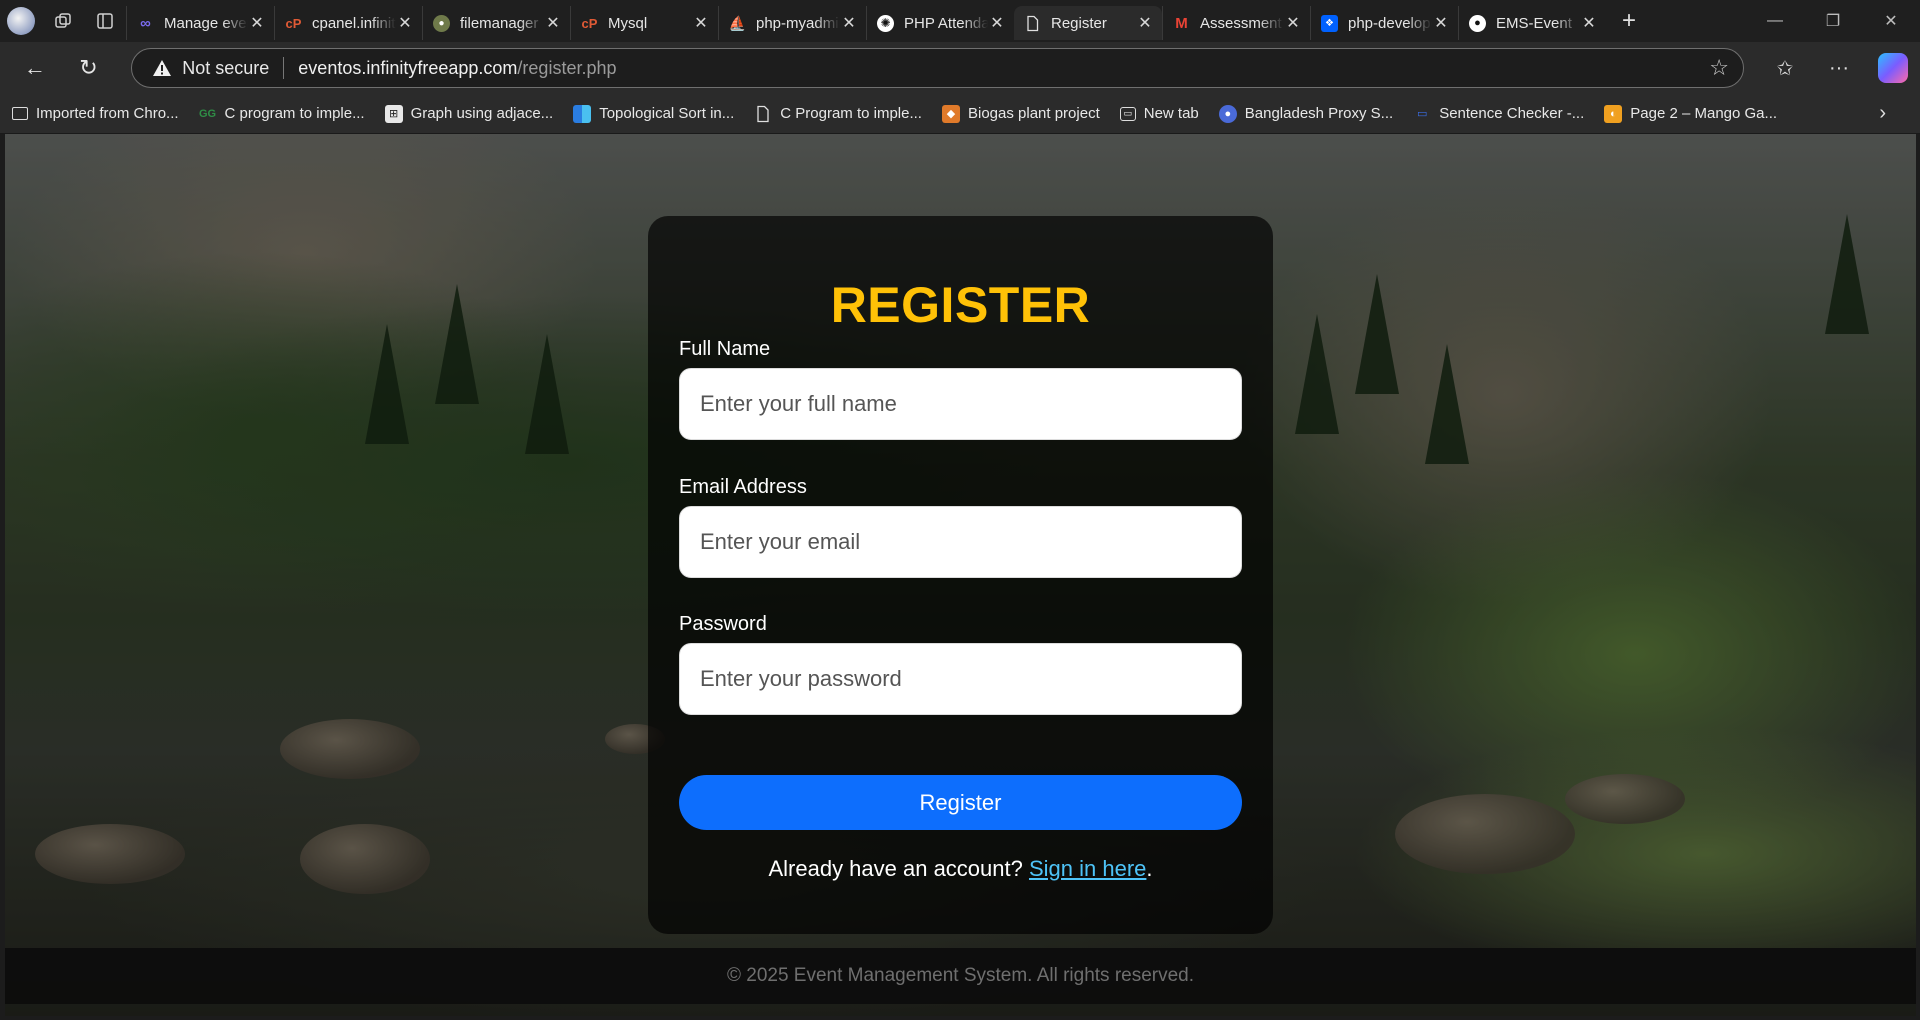 The height and width of the screenshot is (1020, 1920). I want to click on mango-icon: ◐, so click(1613, 113).